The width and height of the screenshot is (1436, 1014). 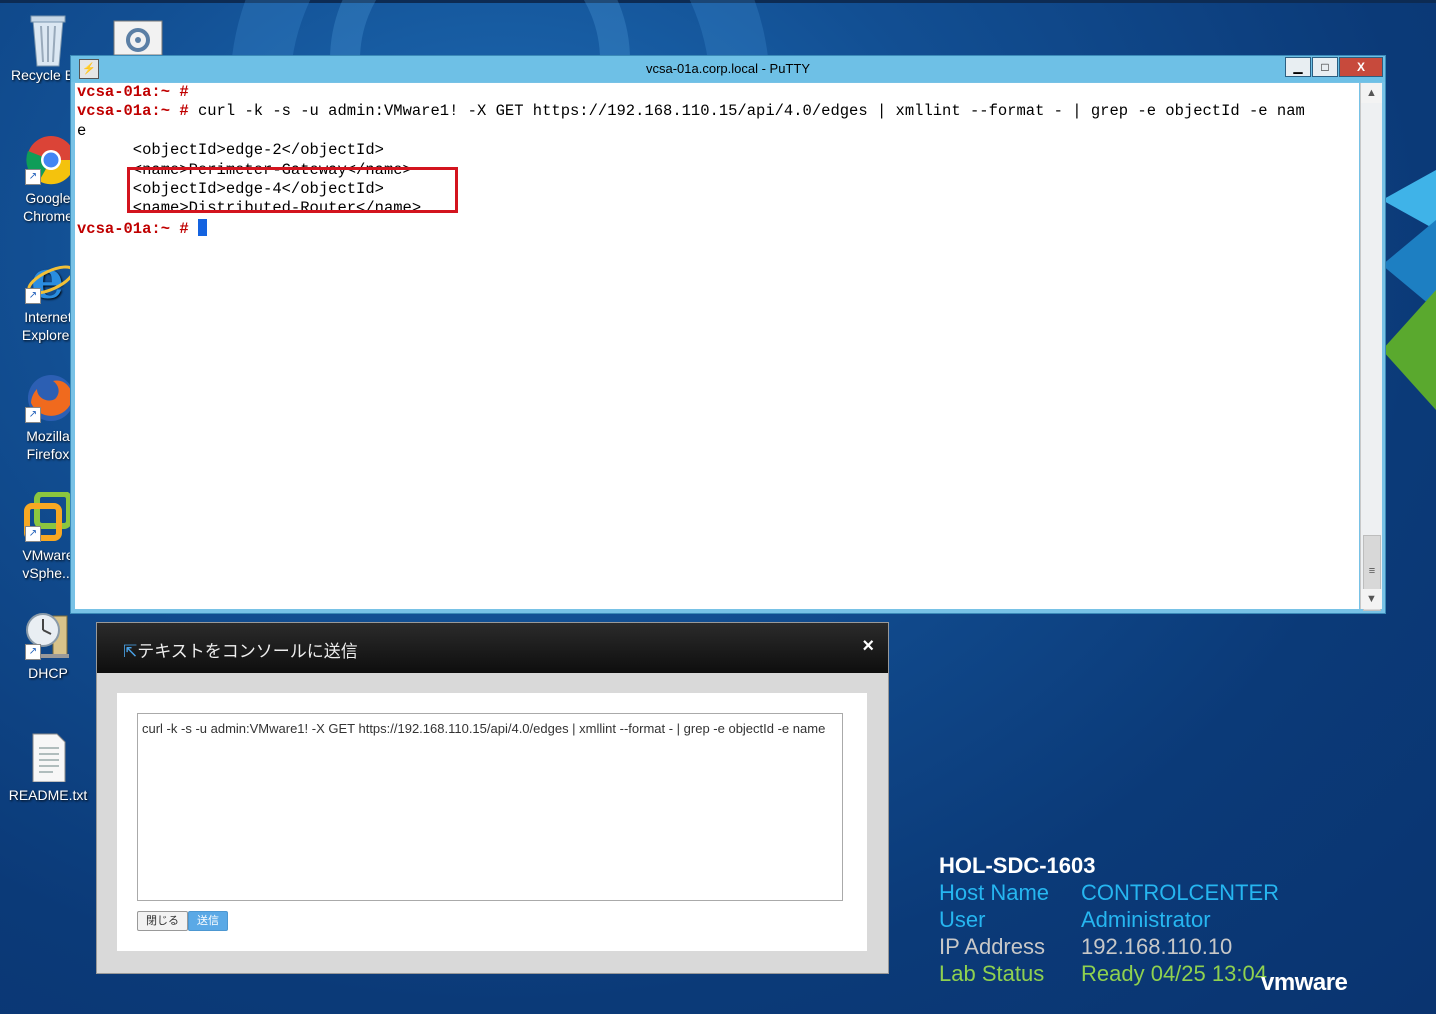 I want to click on scroll-down-icon: ▼, so click(x=1371, y=599).